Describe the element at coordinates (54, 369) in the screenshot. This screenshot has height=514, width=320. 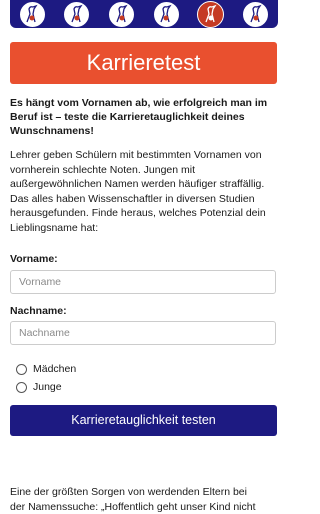
I see `radio-label: Mädchen` at that location.